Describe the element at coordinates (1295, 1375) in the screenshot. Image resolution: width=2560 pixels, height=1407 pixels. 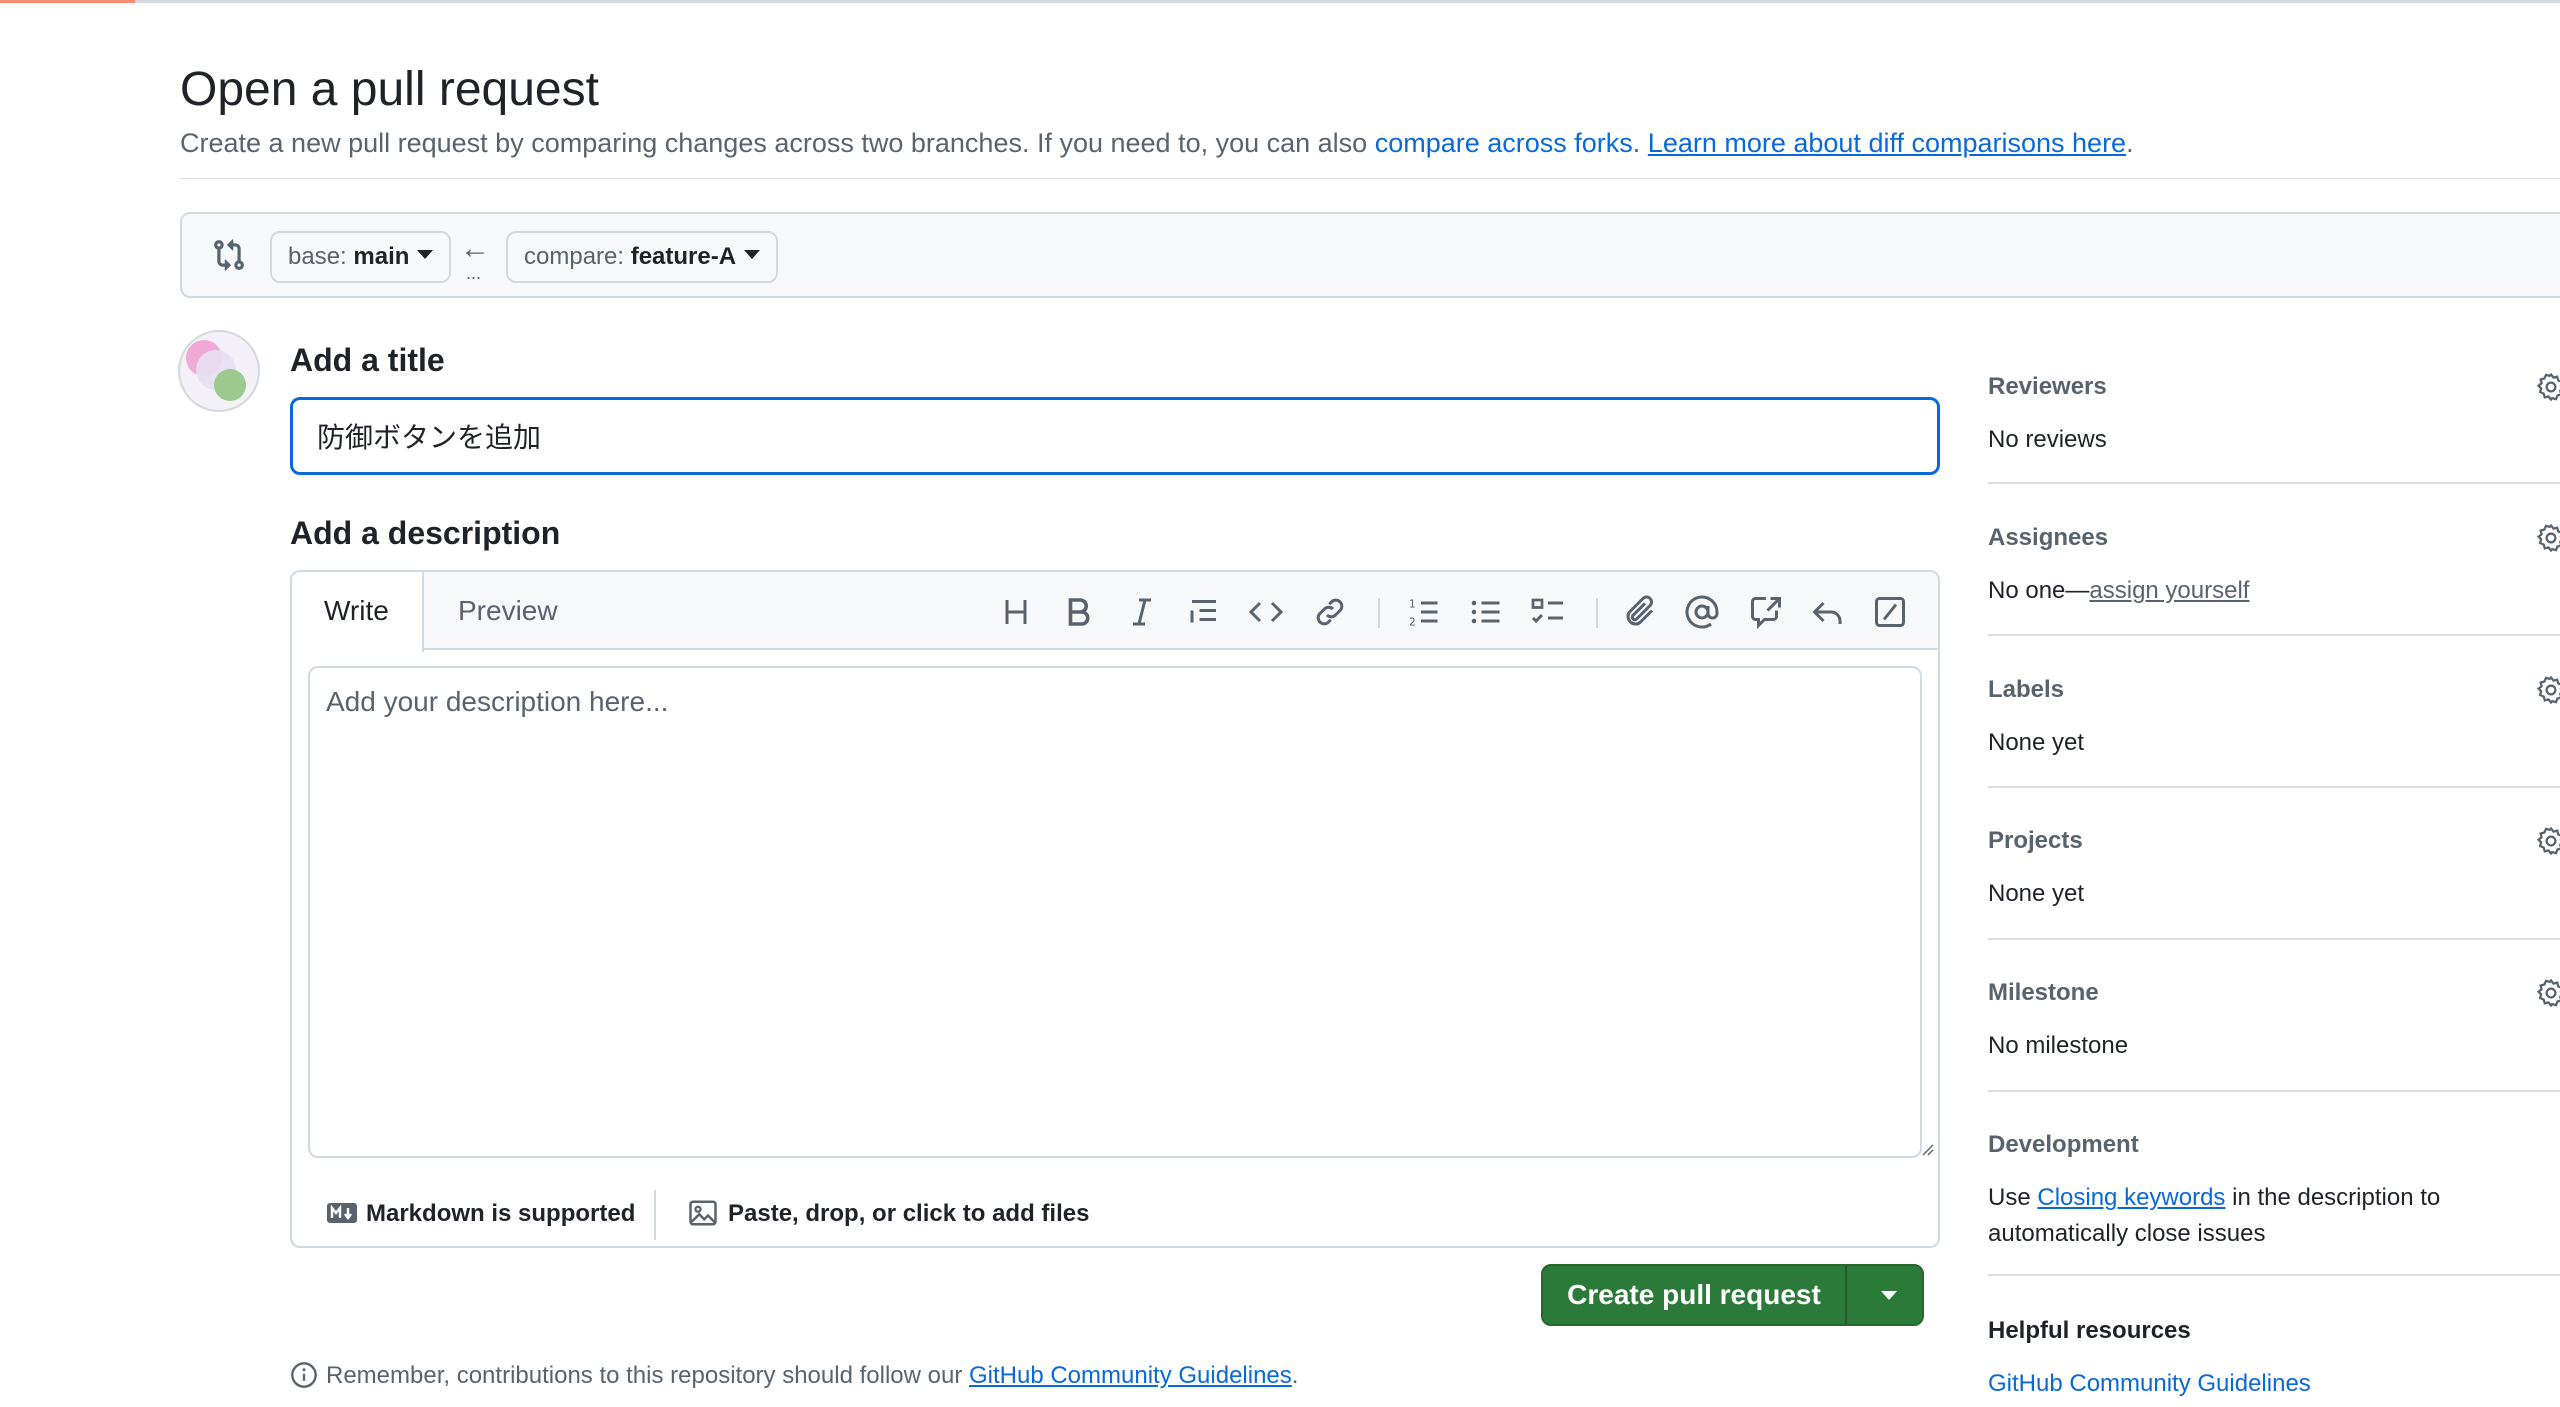
I see `contribution-end: .` at that location.